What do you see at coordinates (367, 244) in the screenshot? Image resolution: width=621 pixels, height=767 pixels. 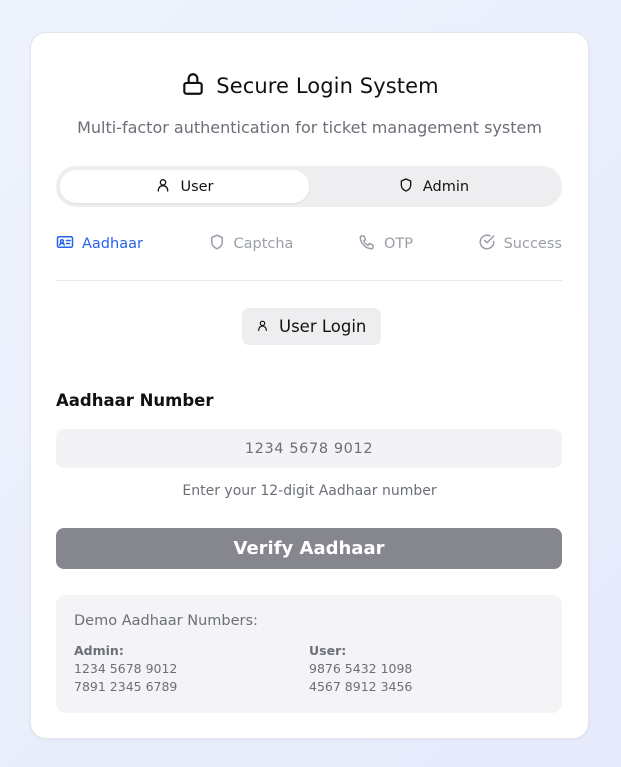 I see `phone-icon` at bounding box center [367, 244].